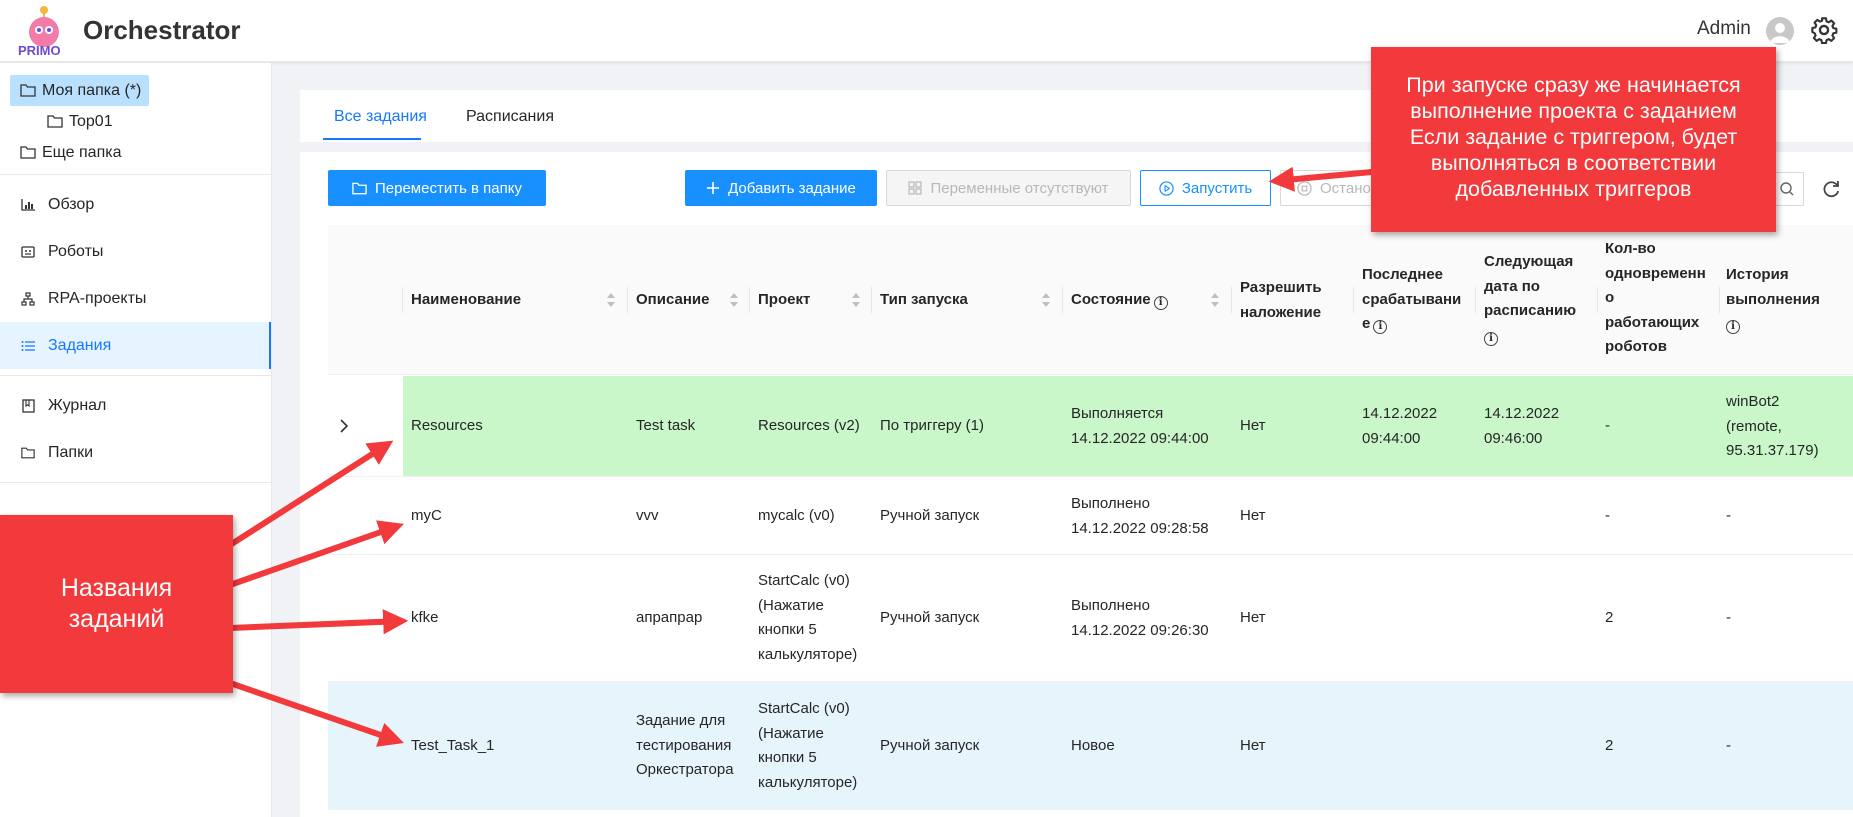 This screenshot has width=1853, height=817. Describe the element at coordinates (1831, 189) in the screenshot. I see `reload-icon` at that location.